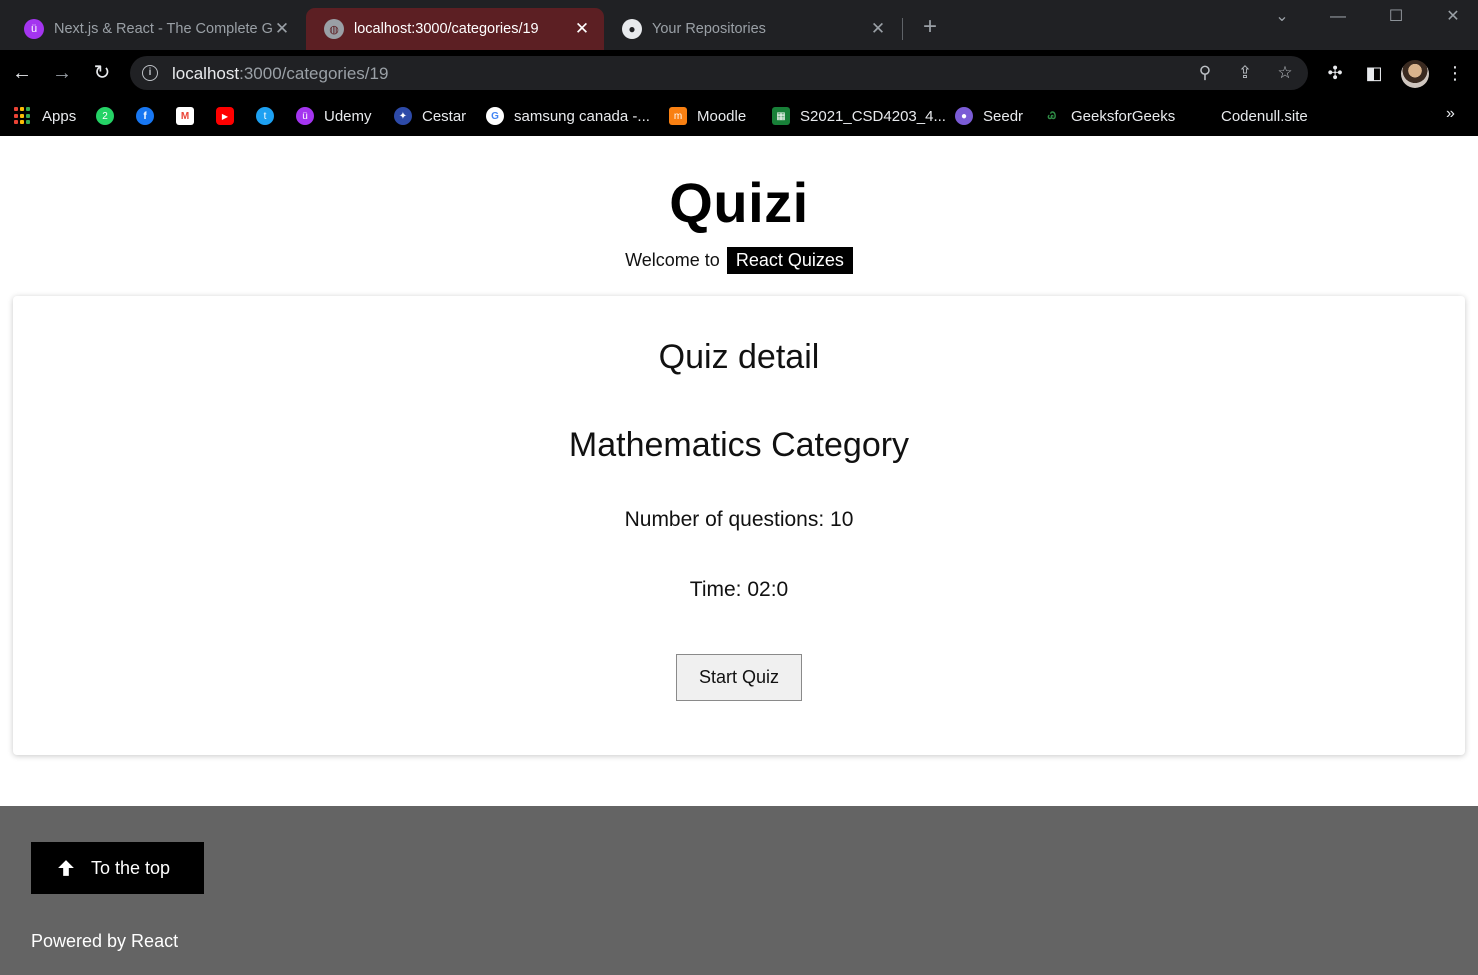 This screenshot has width=1478, height=975. I want to click on bookmark-udemy: ü Udemy, so click(334, 116).